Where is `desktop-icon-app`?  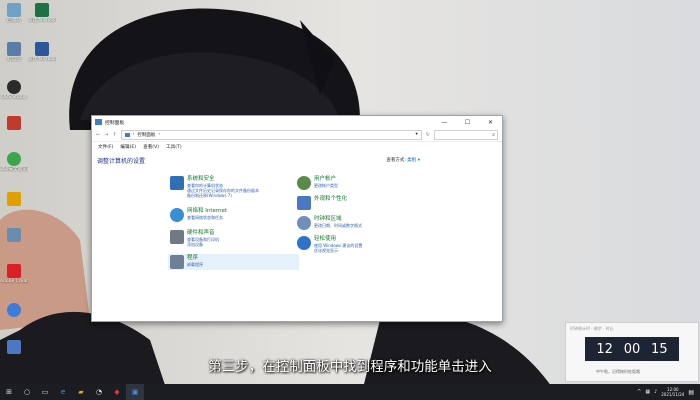
desktop-icon-app is located at coordinates (14, 123).